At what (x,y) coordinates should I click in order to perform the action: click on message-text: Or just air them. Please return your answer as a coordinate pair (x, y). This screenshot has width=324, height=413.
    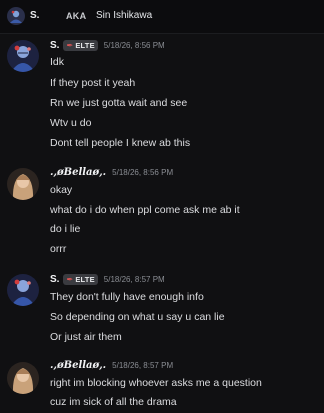
    Looking at the image, I should click on (86, 337).